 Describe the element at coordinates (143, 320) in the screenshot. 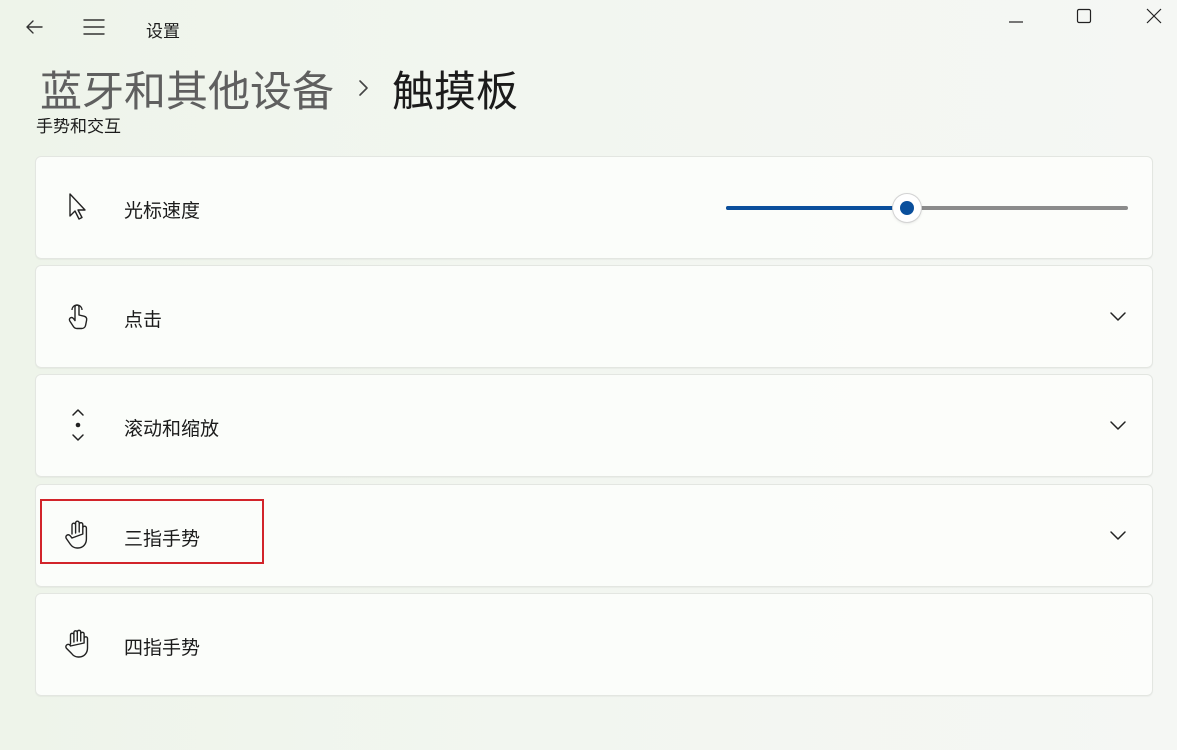

I see `tap-label: 点击` at that location.